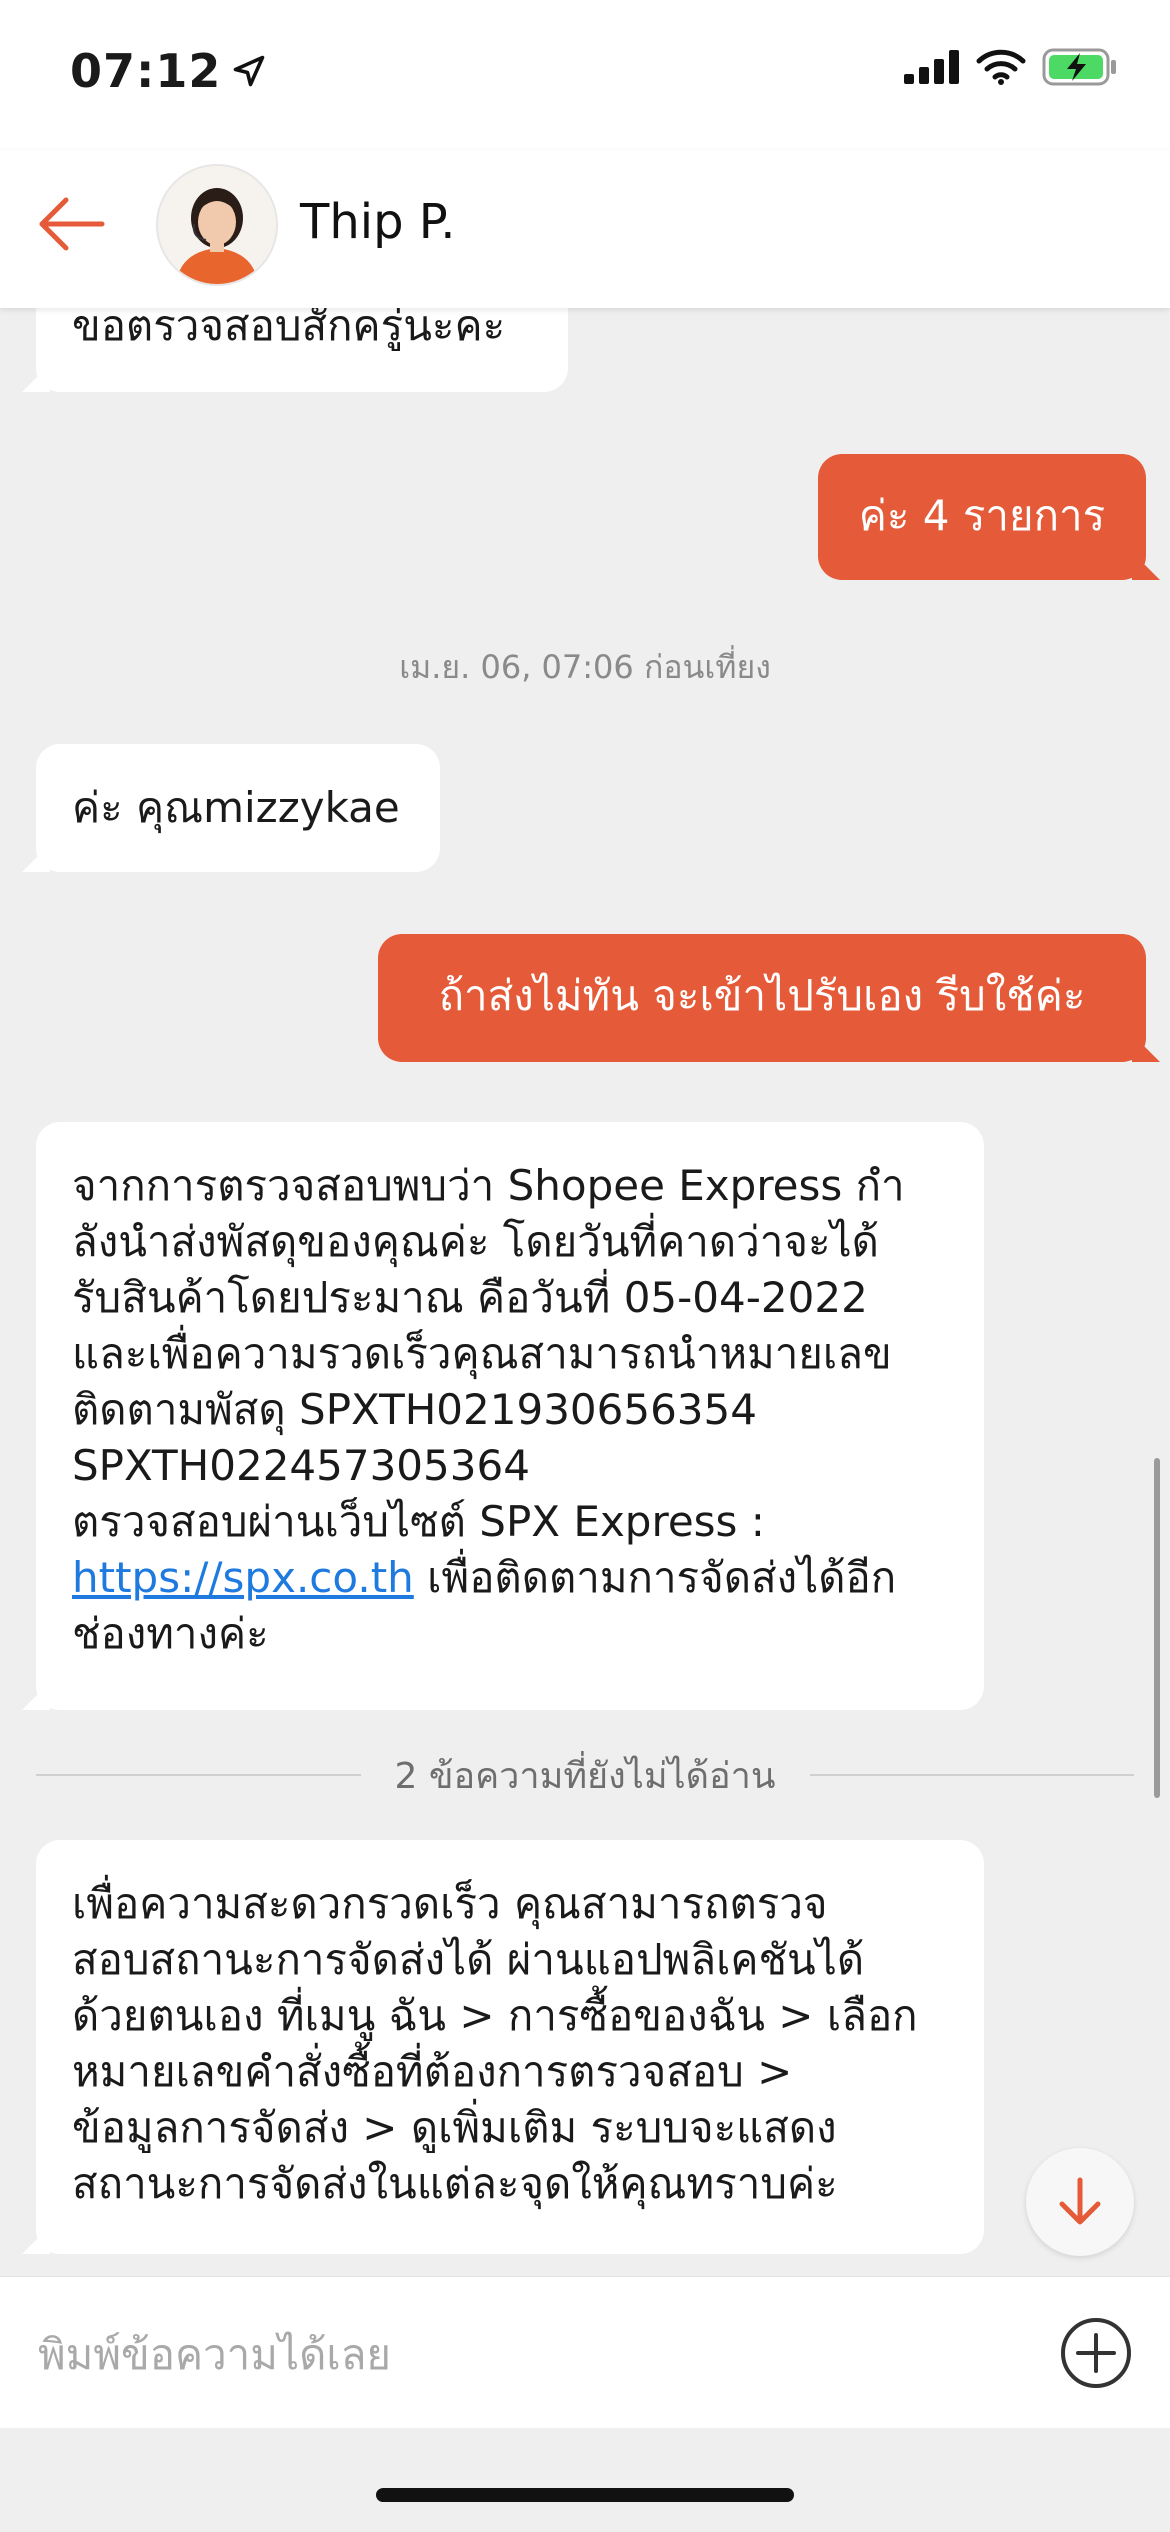 Image resolution: width=1170 pixels, height=2532 pixels. I want to click on message-text: ขอตรวจสอบสักครู่นะคะ, so click(289, 329).